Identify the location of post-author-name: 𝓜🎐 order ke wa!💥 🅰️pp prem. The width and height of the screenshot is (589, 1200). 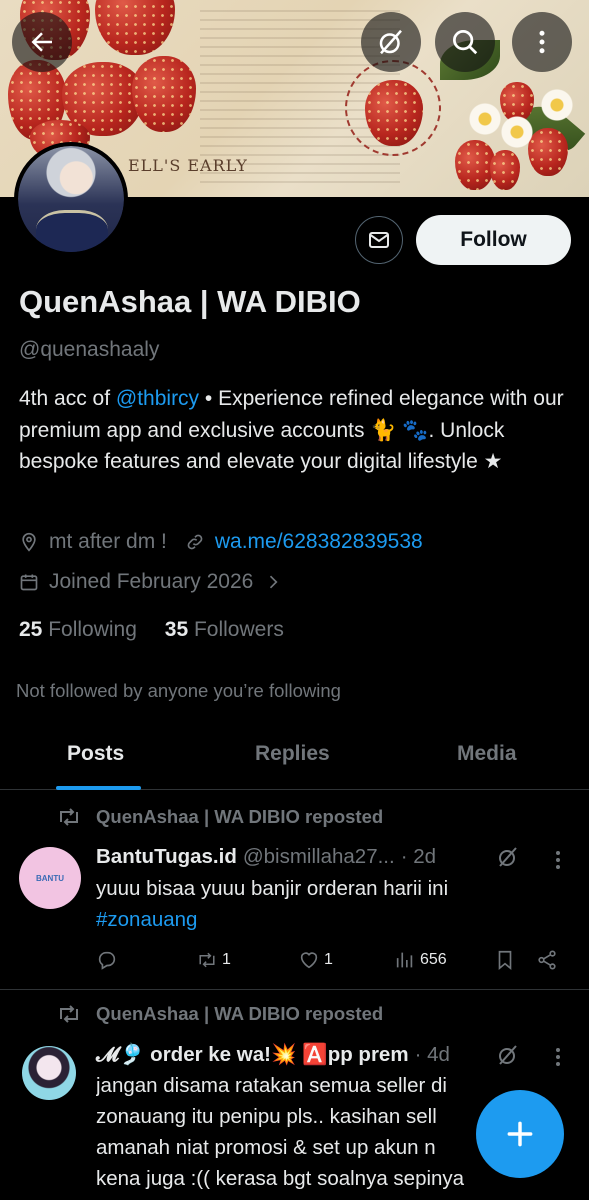
(252, 1055).